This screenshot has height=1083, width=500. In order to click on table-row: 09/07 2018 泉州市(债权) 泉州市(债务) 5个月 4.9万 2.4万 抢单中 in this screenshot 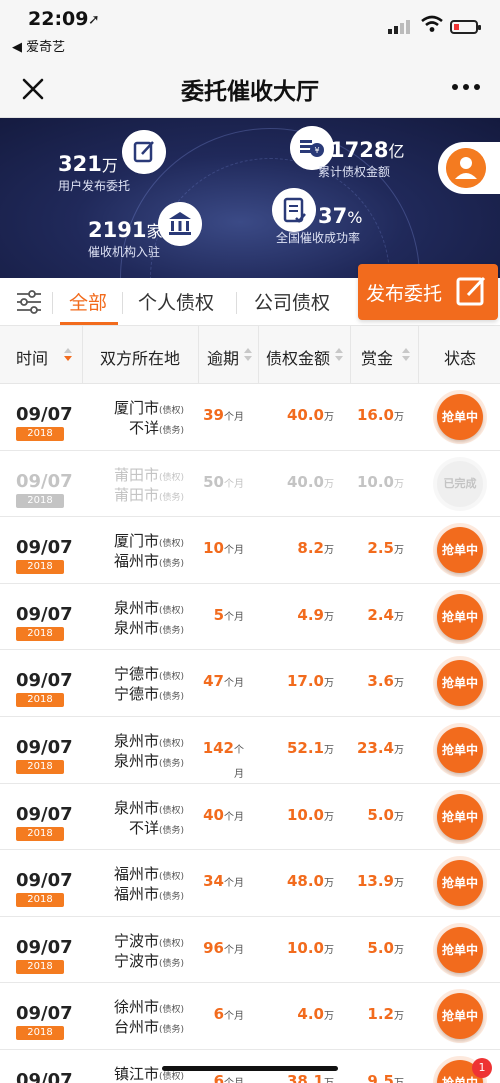, I will do `click(250, 617)`.